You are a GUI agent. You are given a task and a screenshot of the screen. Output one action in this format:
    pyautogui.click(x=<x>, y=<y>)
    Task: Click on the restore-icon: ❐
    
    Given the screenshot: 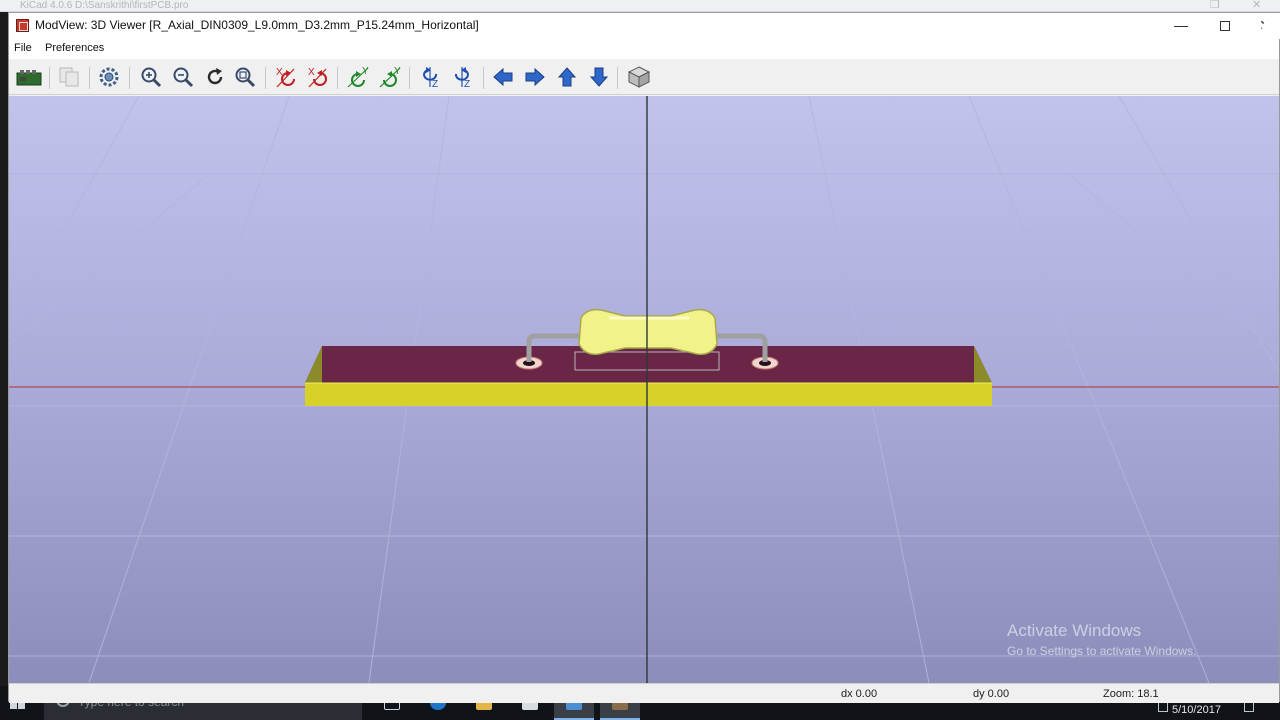 What is the action you would take?
    pyautogui.click(x=1215, y=5)
    